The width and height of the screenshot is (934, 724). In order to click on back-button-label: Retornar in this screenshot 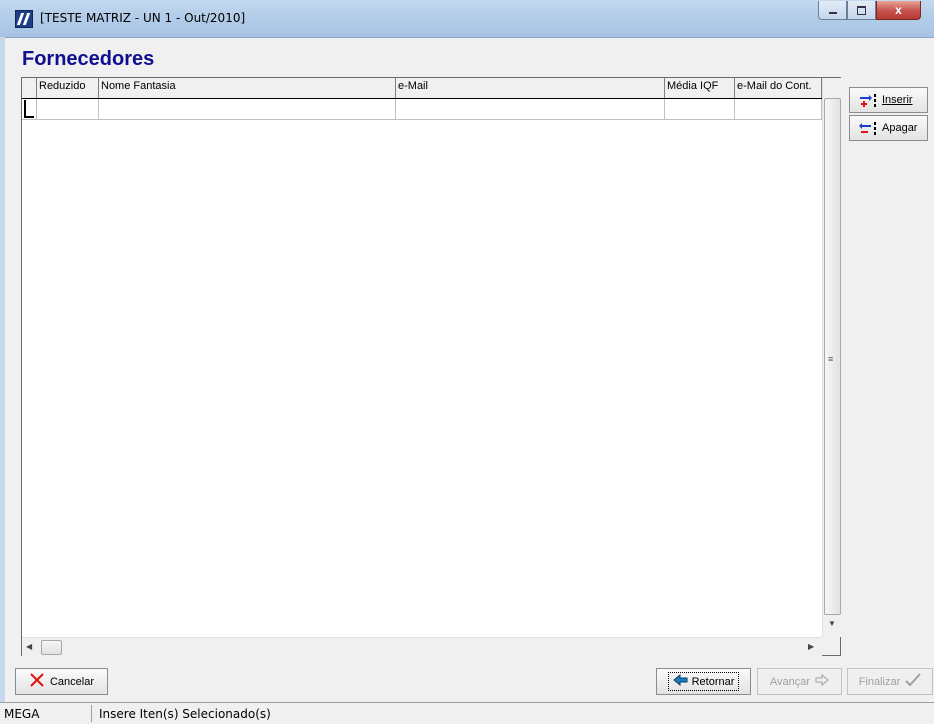, I will do `click(713, 681)`.